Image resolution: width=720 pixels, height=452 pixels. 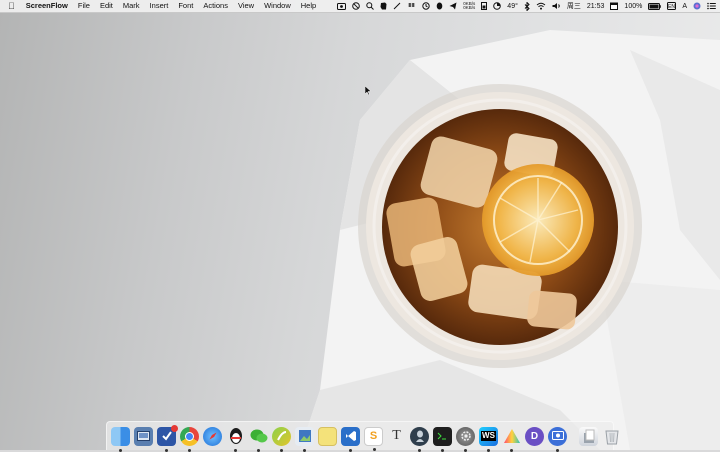 What do you see at coordinates (397, 6) in the screenshot?
I see `brush-icon` at bounding box center [397, 6].